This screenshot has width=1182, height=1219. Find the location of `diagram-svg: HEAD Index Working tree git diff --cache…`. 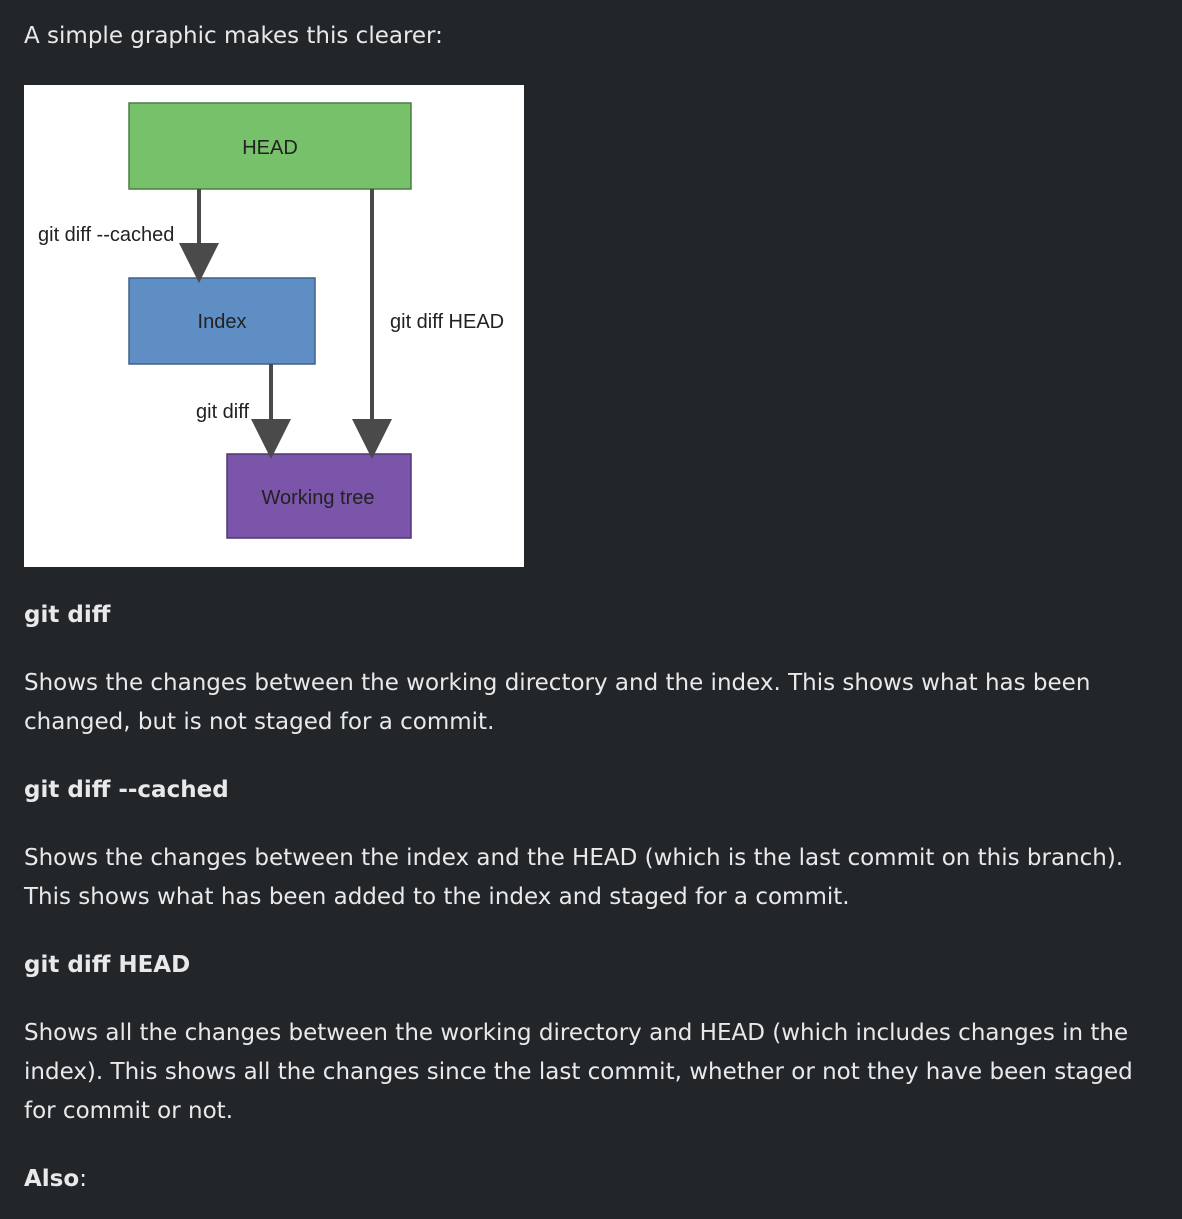

diagram-svg: HEAD Index Working tree git diff --cache… is located at coordinates (271, 320).